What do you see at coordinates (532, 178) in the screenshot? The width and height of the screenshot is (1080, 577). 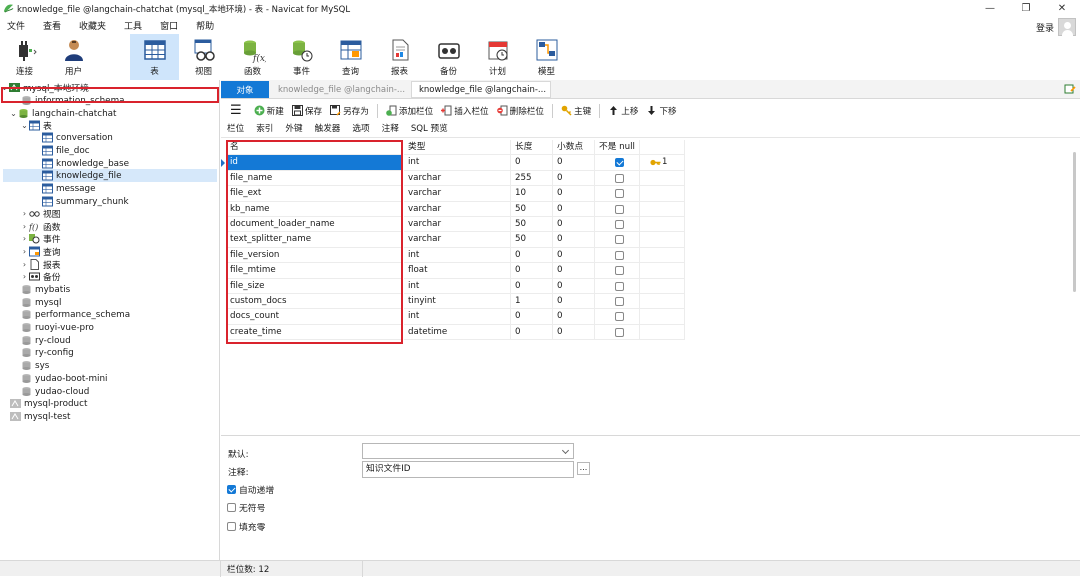 I see `field-length-cell: 255` at bounding box center [532, 178].